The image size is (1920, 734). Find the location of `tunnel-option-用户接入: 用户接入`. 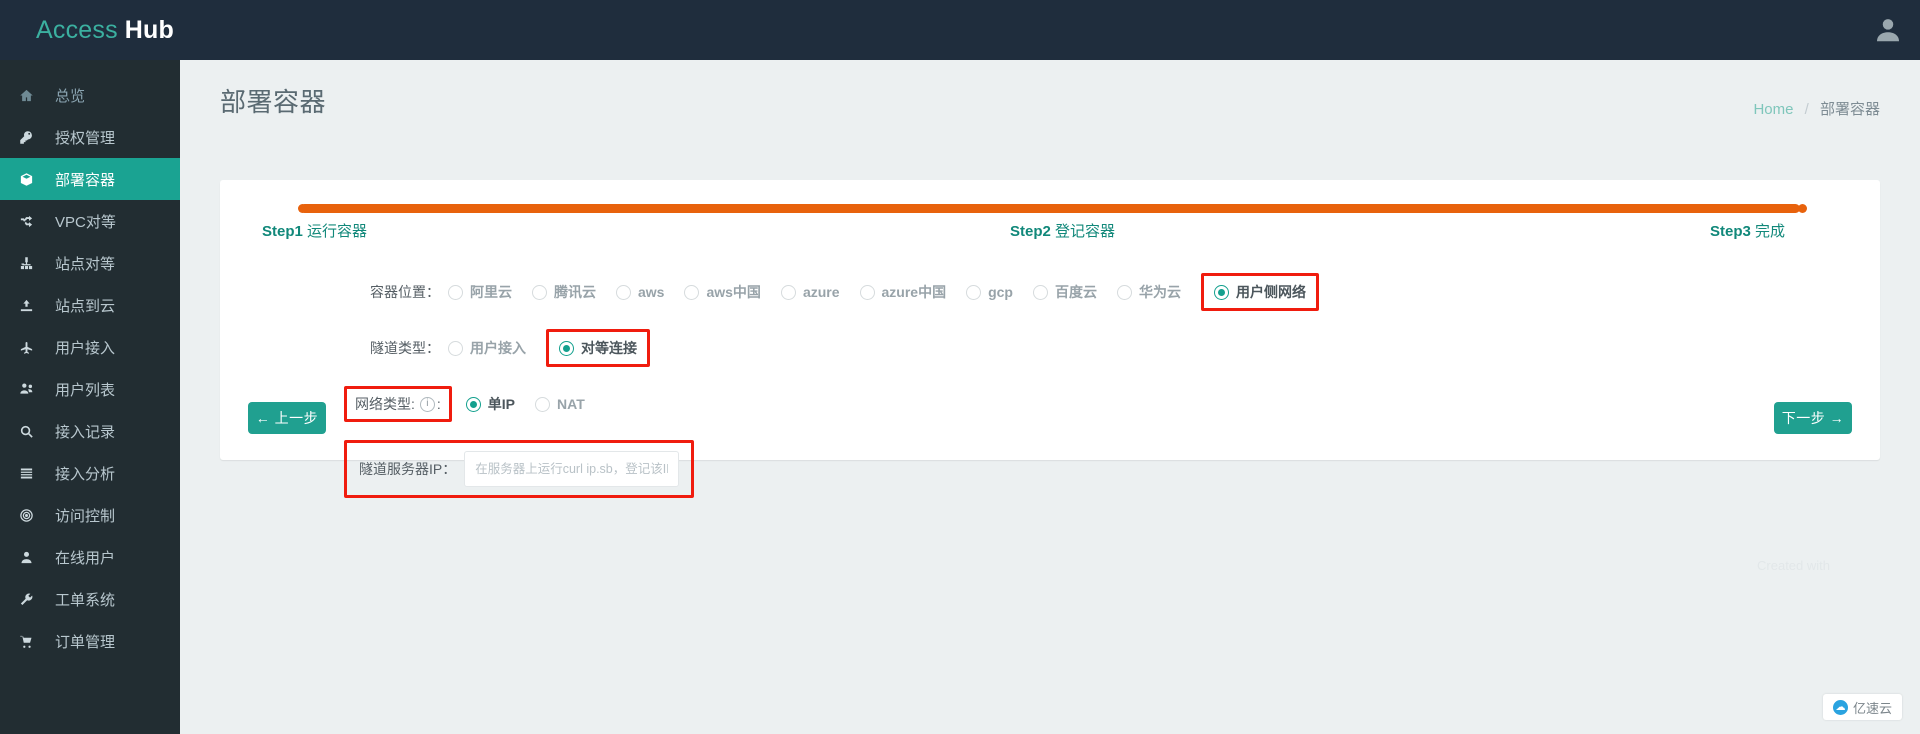

tunnel-option-用户接入: 用户接入 is located at coordinates (487, 348).